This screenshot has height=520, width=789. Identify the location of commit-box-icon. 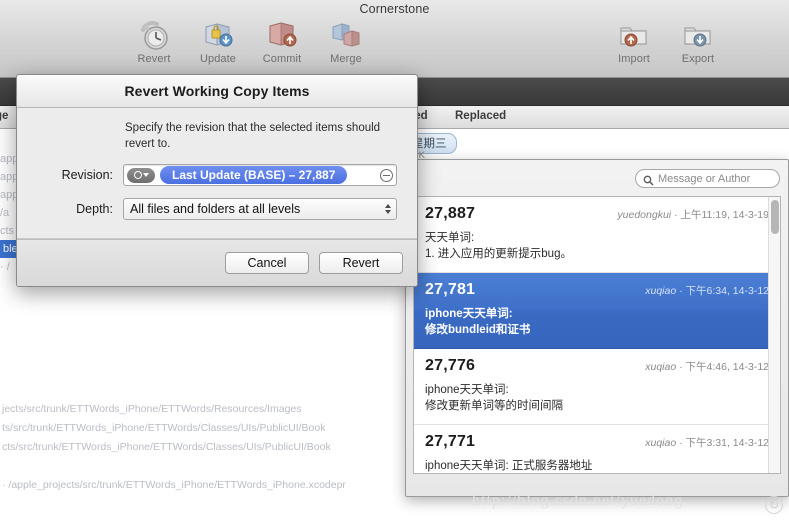
(282, 35).